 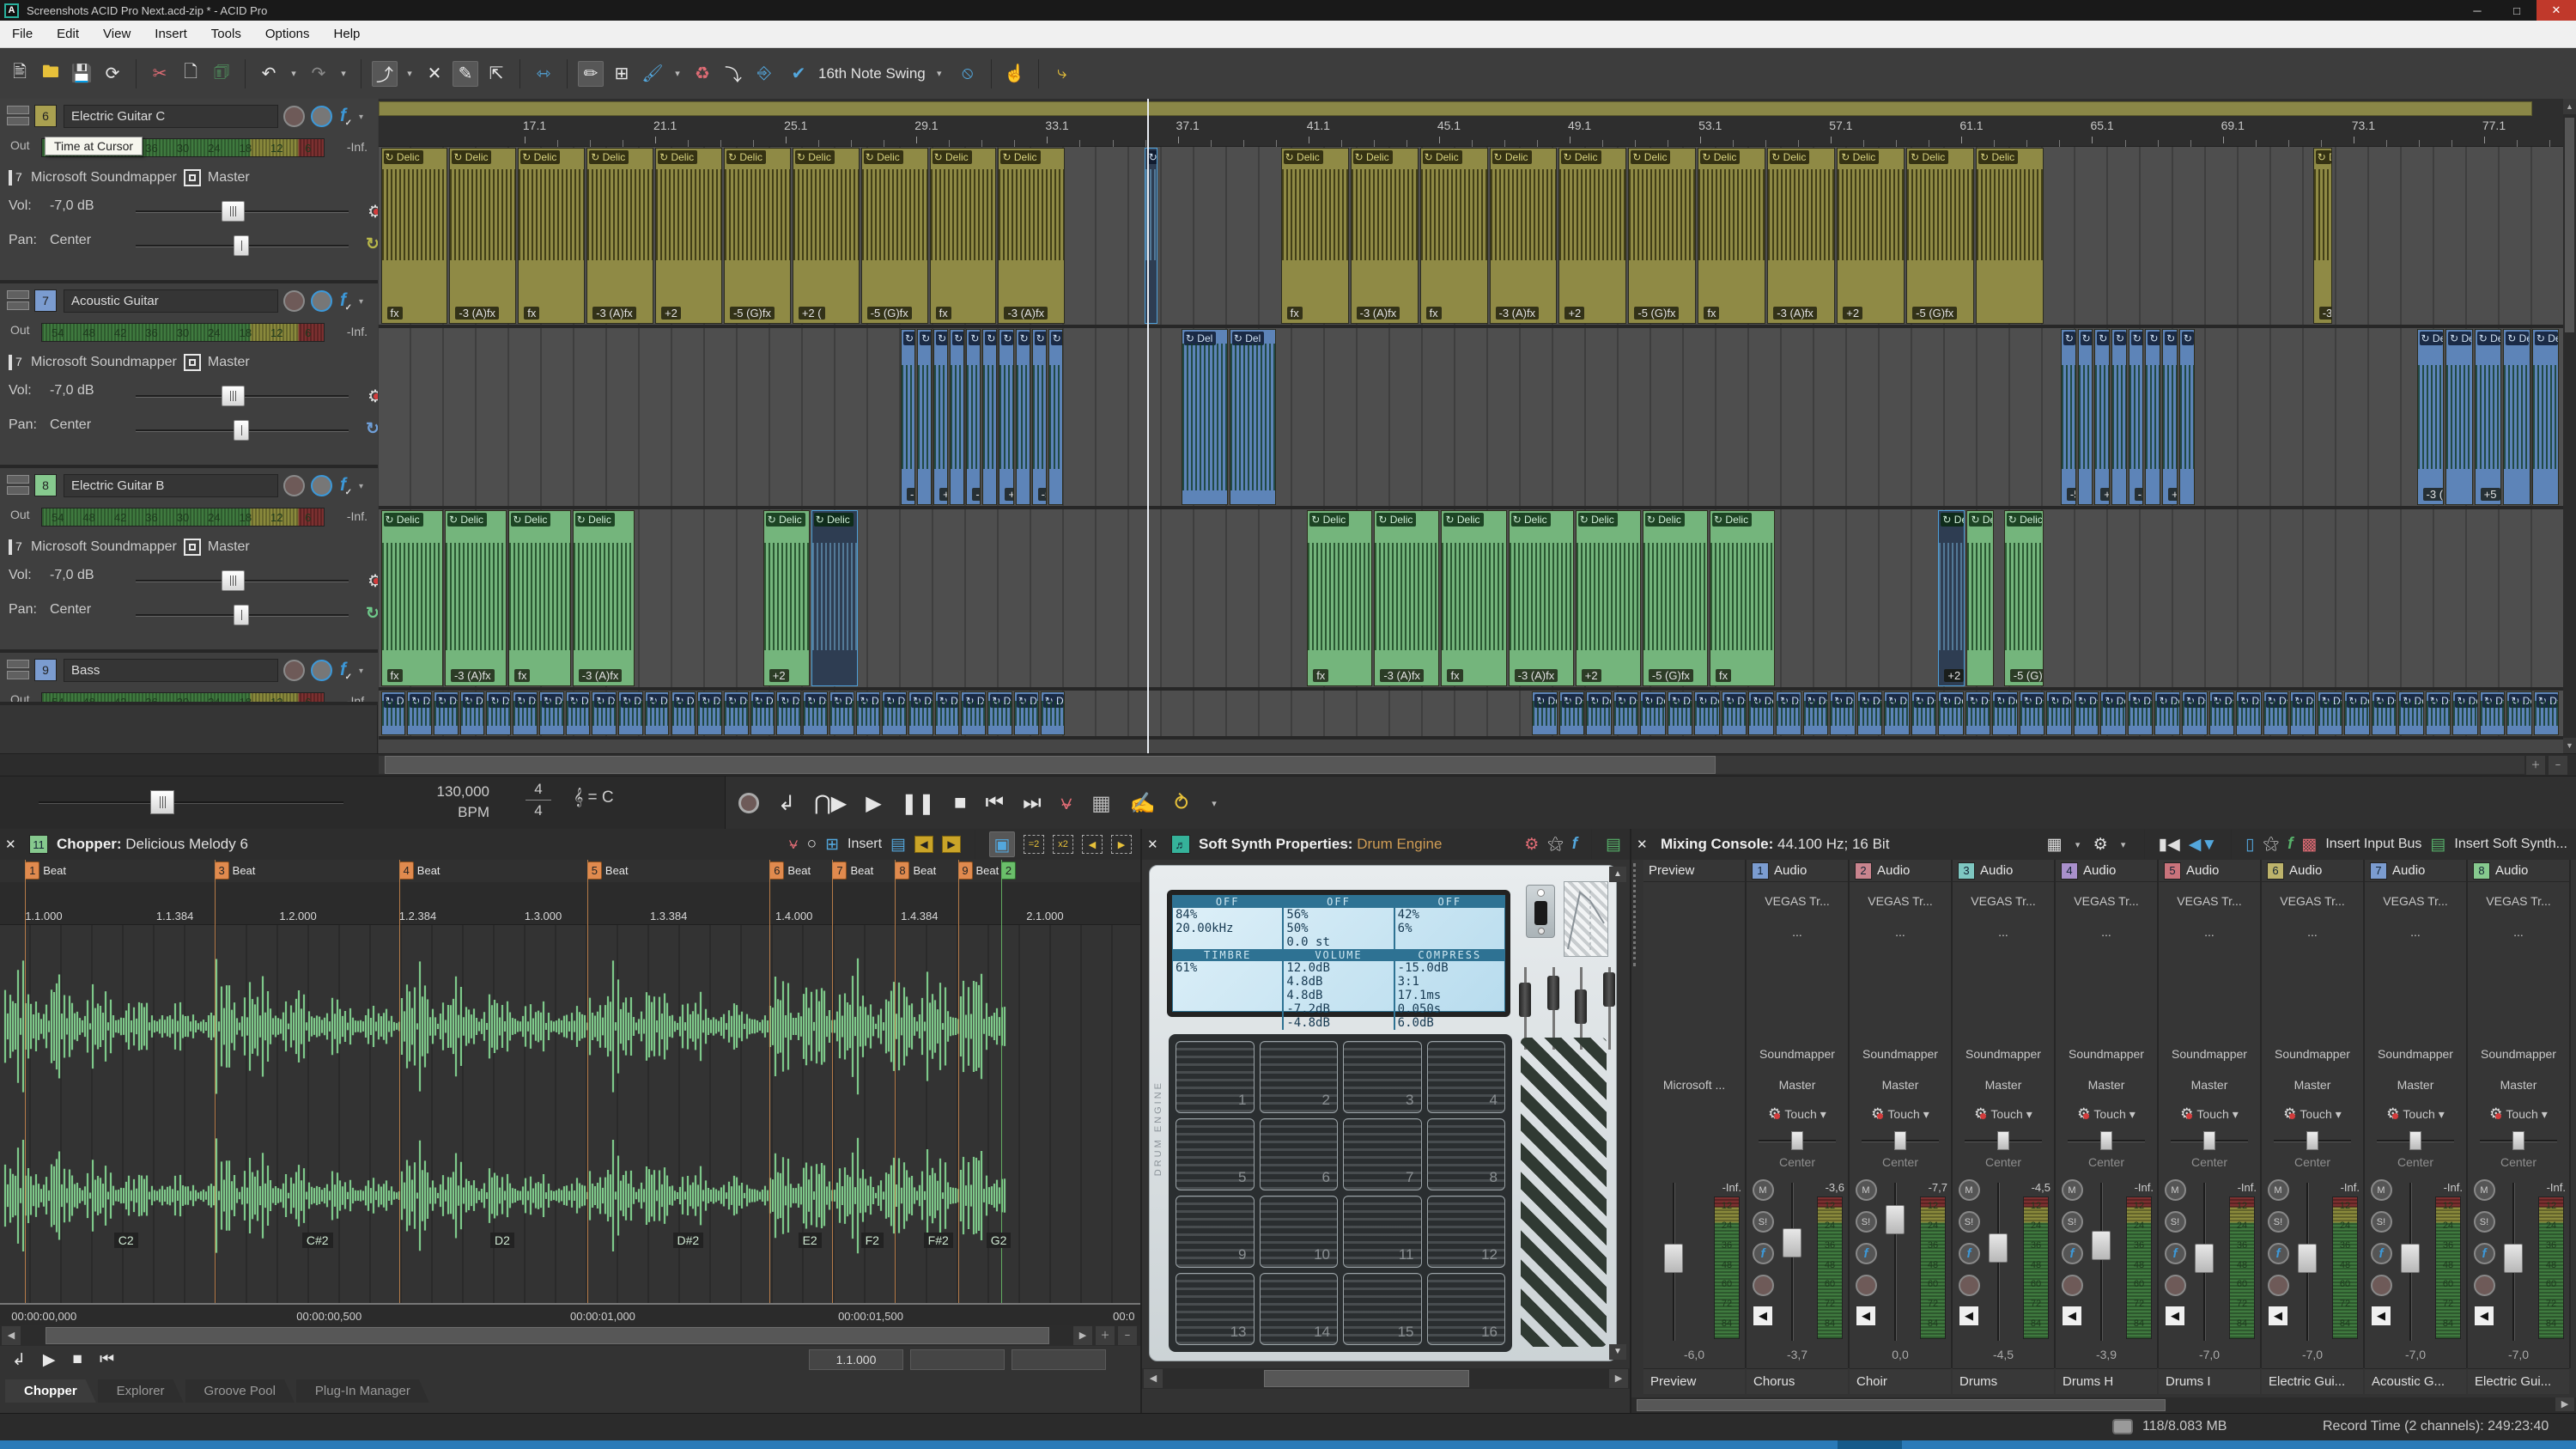 What do you see at coordinates (1082, 1335) in the screenshot?
I see `chopper-scroll-right-icon: ▶` at bounding box center [1082, 1335].